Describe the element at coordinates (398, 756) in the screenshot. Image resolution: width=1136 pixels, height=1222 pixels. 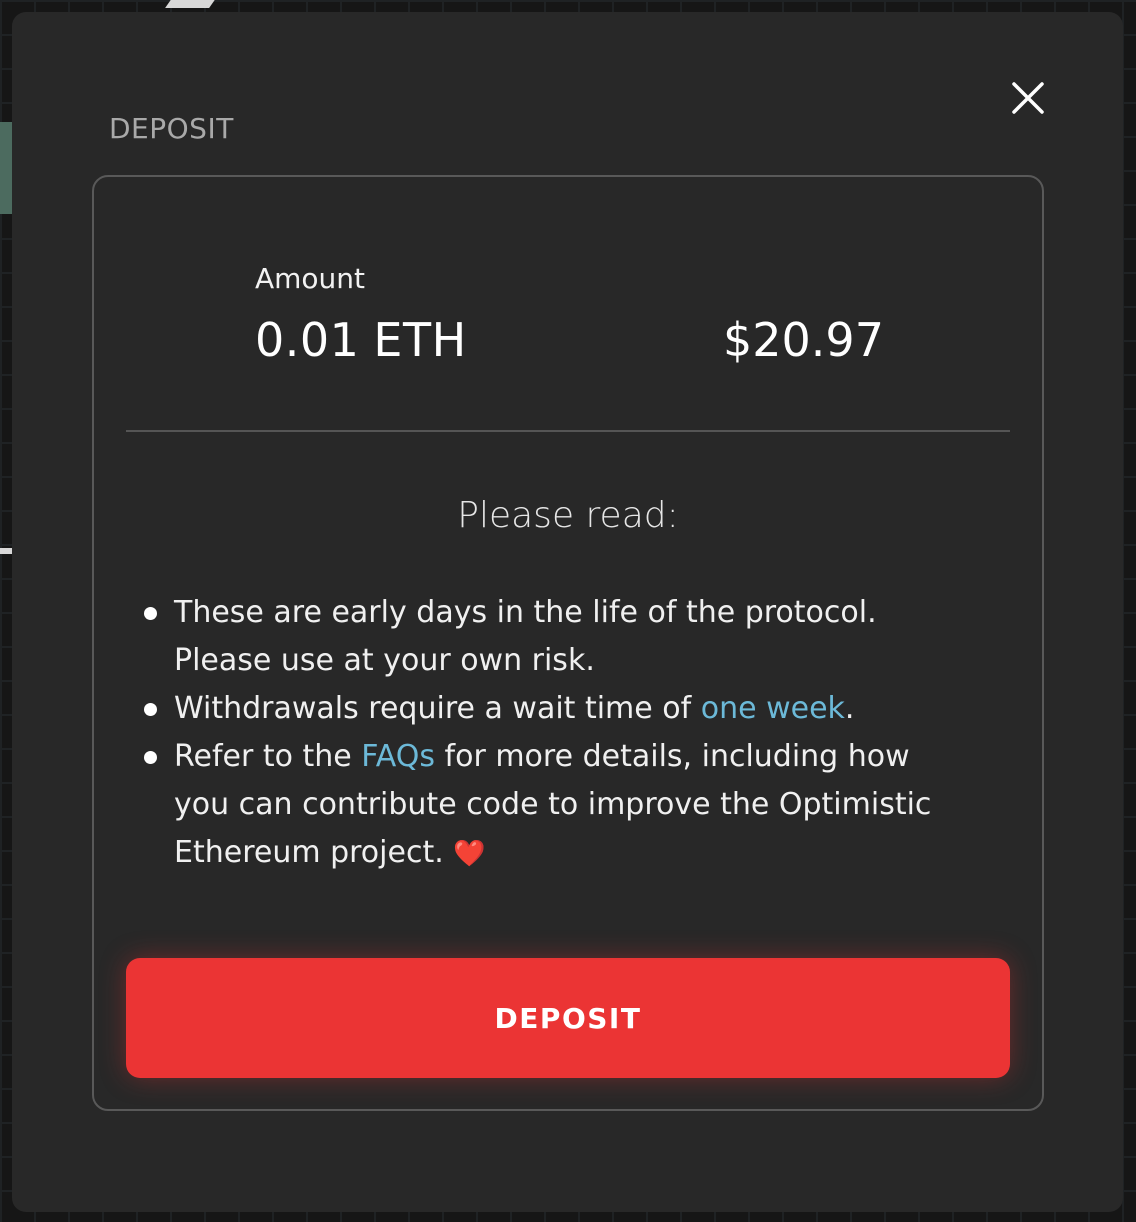
I see `faqs-link: FAQs` at that location.